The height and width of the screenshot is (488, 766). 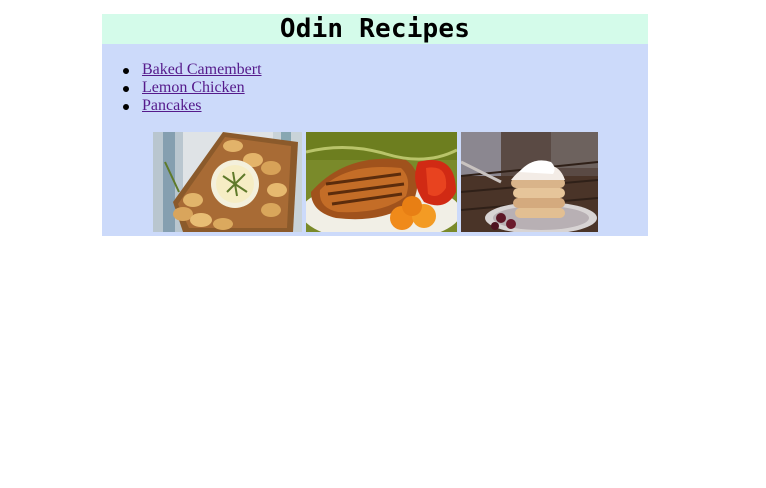 I want to click on list-item: Pancakes, so click(x=202, y=106).